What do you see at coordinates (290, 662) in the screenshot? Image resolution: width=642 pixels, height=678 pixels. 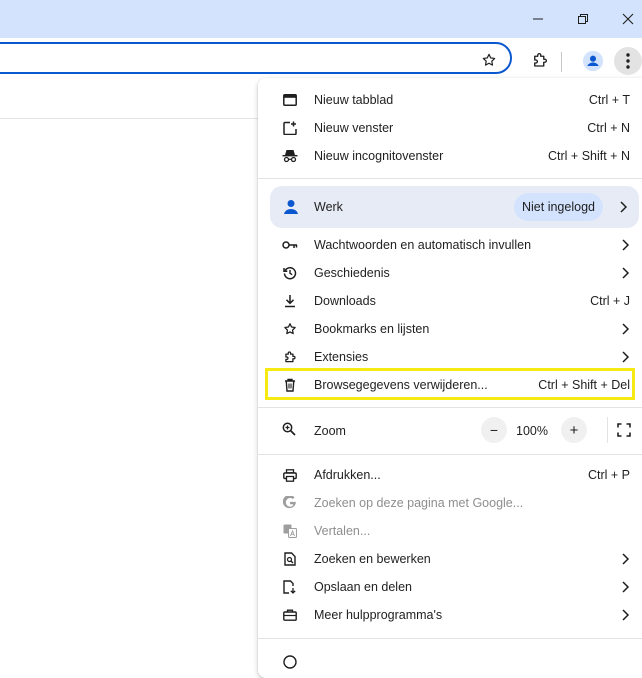 I see `help-icon` at bounding box center [290, 662].